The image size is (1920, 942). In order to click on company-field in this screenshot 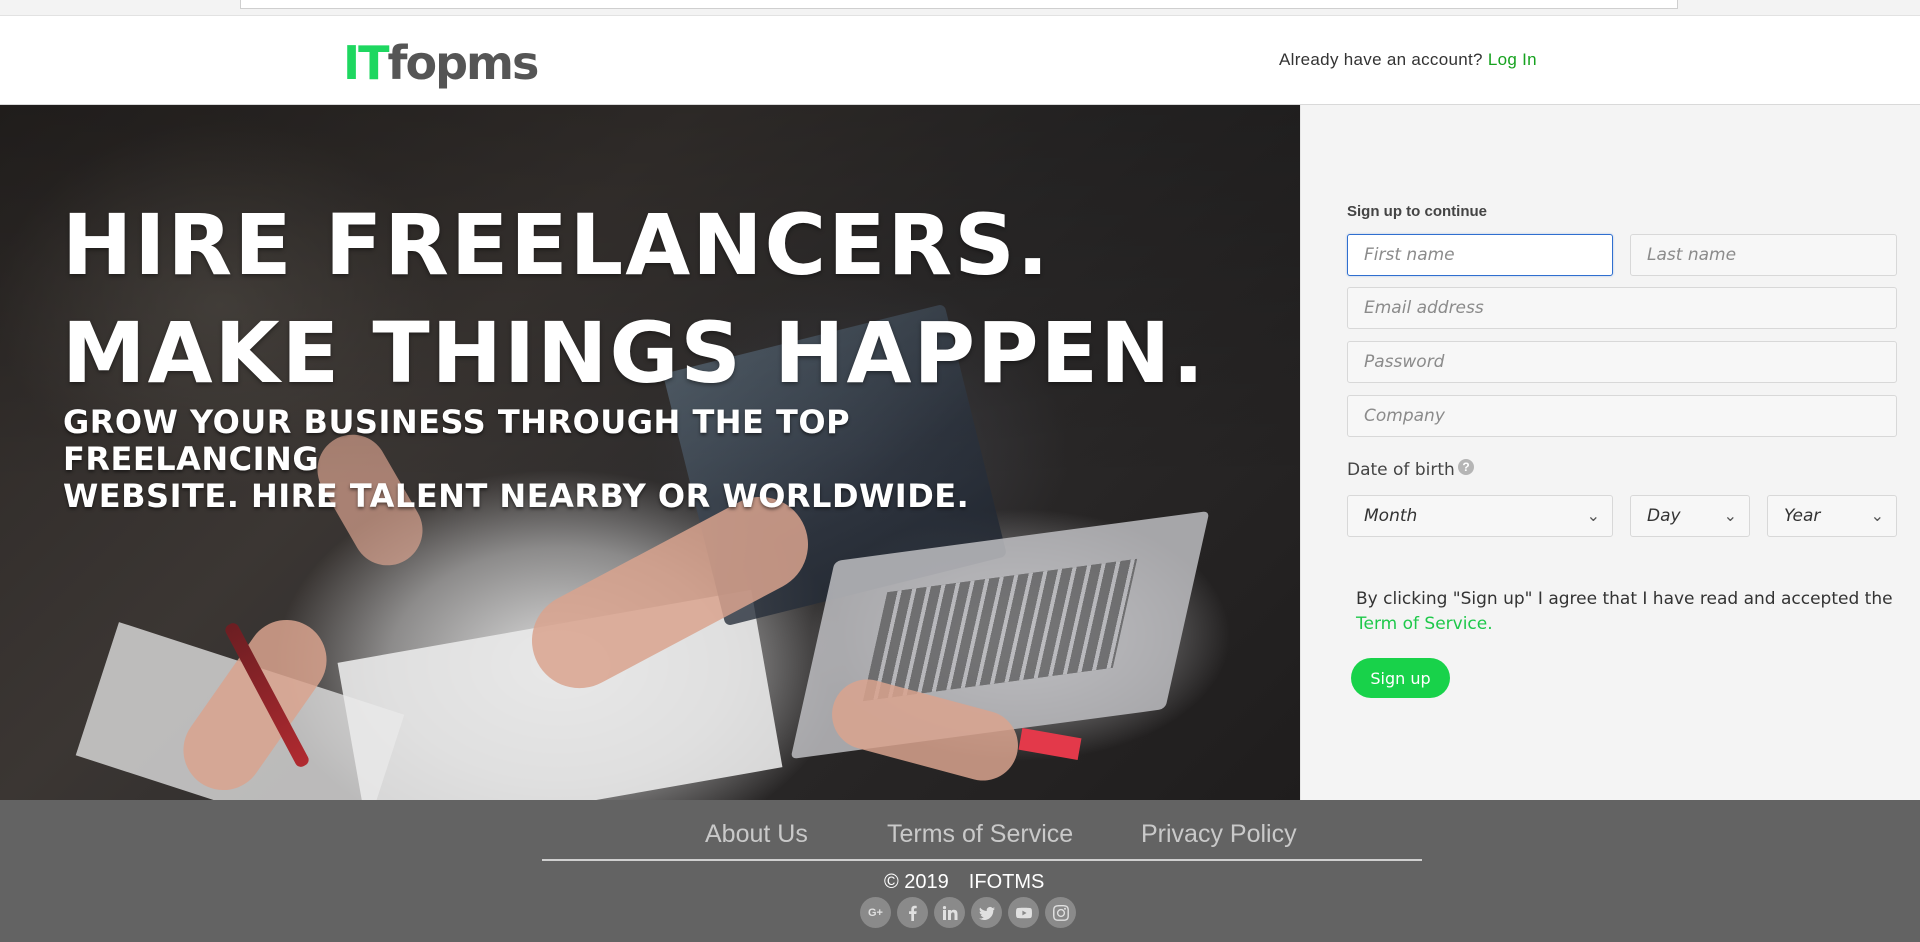, I will do `click(1622, 416)`.